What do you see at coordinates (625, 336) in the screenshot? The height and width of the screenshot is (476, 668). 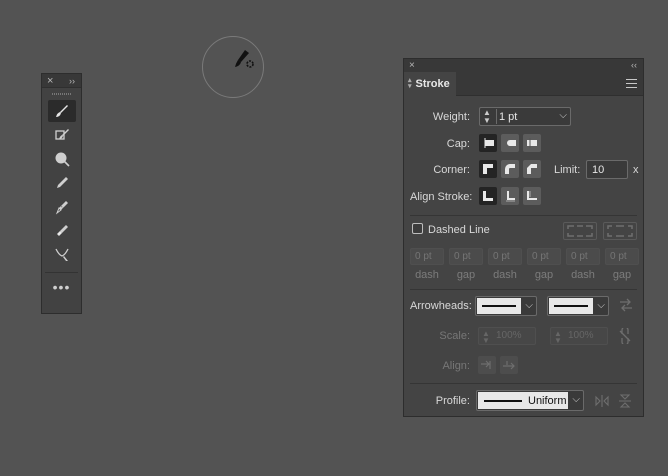 I see `link-scale-icon` at bounding box center [625, 336].